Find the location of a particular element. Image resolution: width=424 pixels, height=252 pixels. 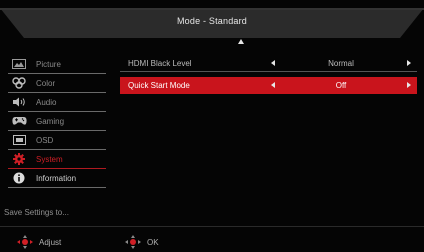

sidebar-item-information: Information is located at coordinates (57, 178).